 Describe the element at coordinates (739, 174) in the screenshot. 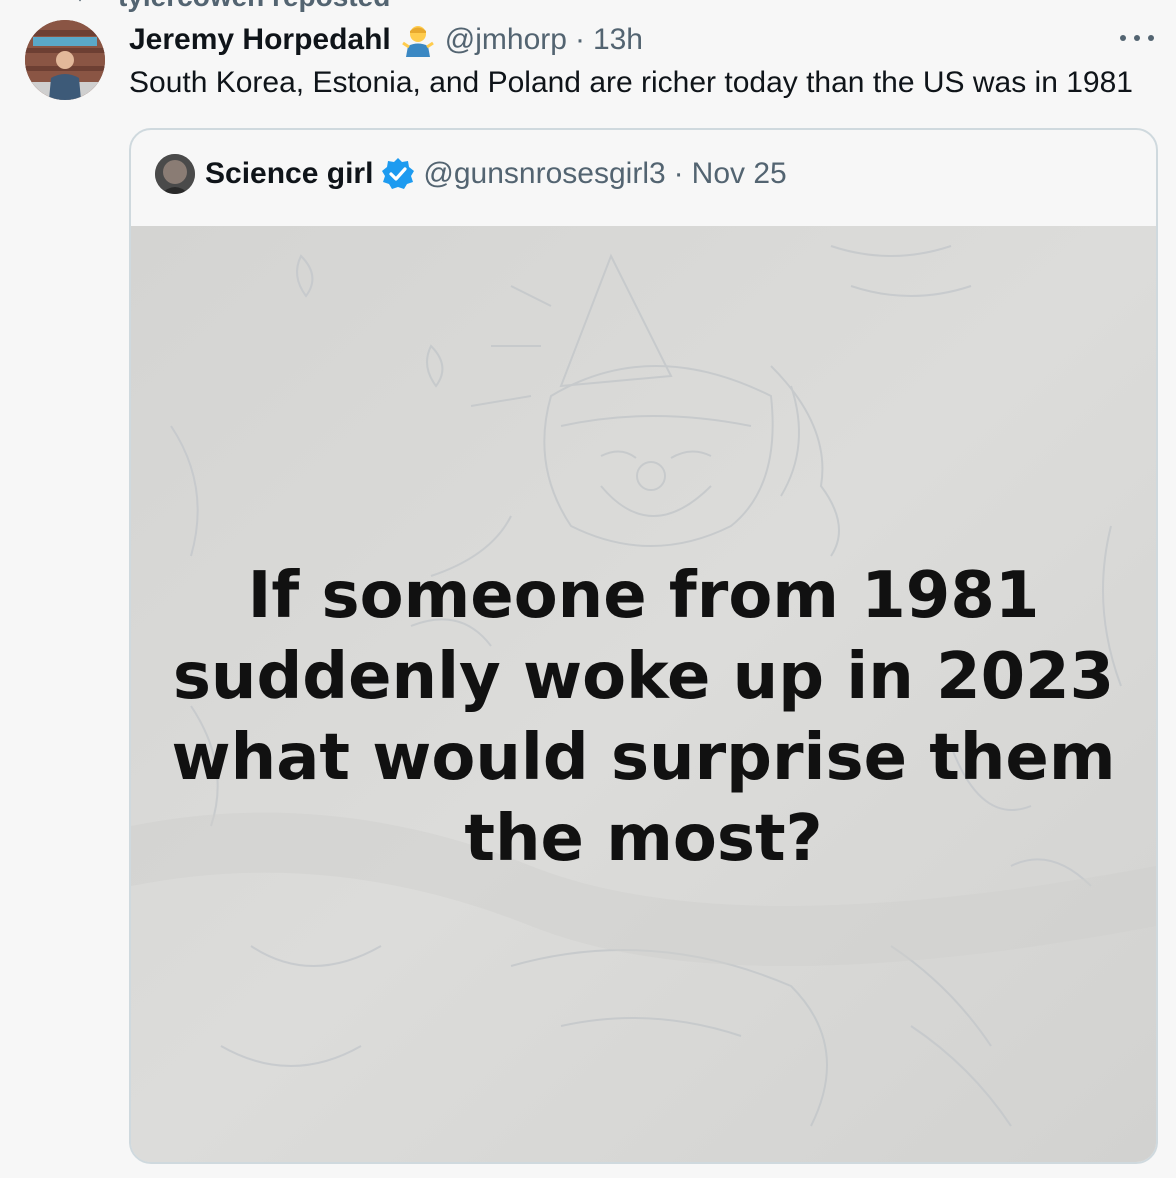

I see `quoted-tweet-timestamp: Nov 25` at that location.